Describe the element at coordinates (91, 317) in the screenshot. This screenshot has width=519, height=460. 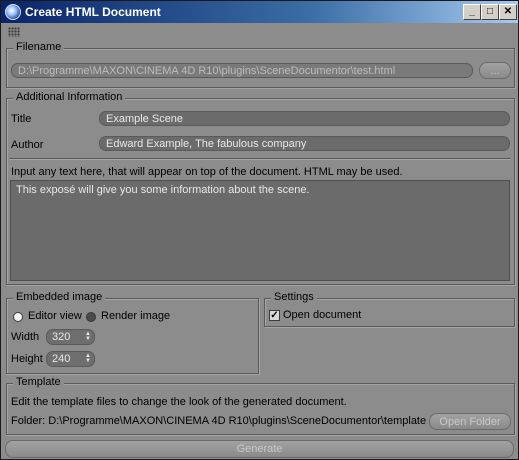
I see `render-image-radio` at that location.